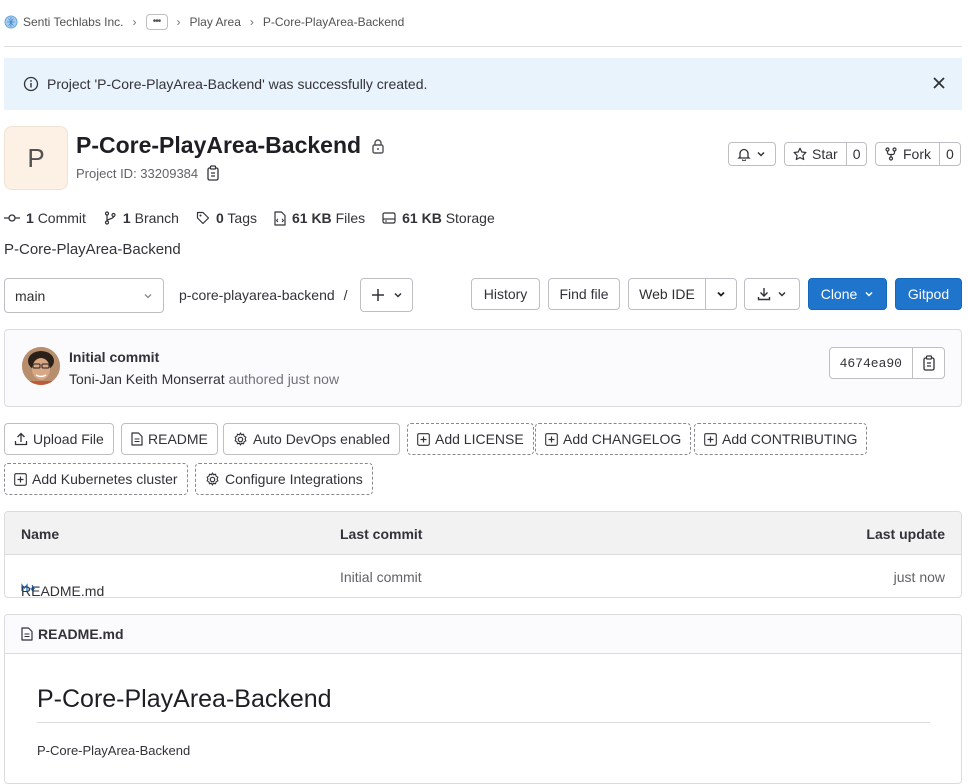 The width and height of the screenshot is (968, 784). I want to click on info-icon, so click(31, 84).